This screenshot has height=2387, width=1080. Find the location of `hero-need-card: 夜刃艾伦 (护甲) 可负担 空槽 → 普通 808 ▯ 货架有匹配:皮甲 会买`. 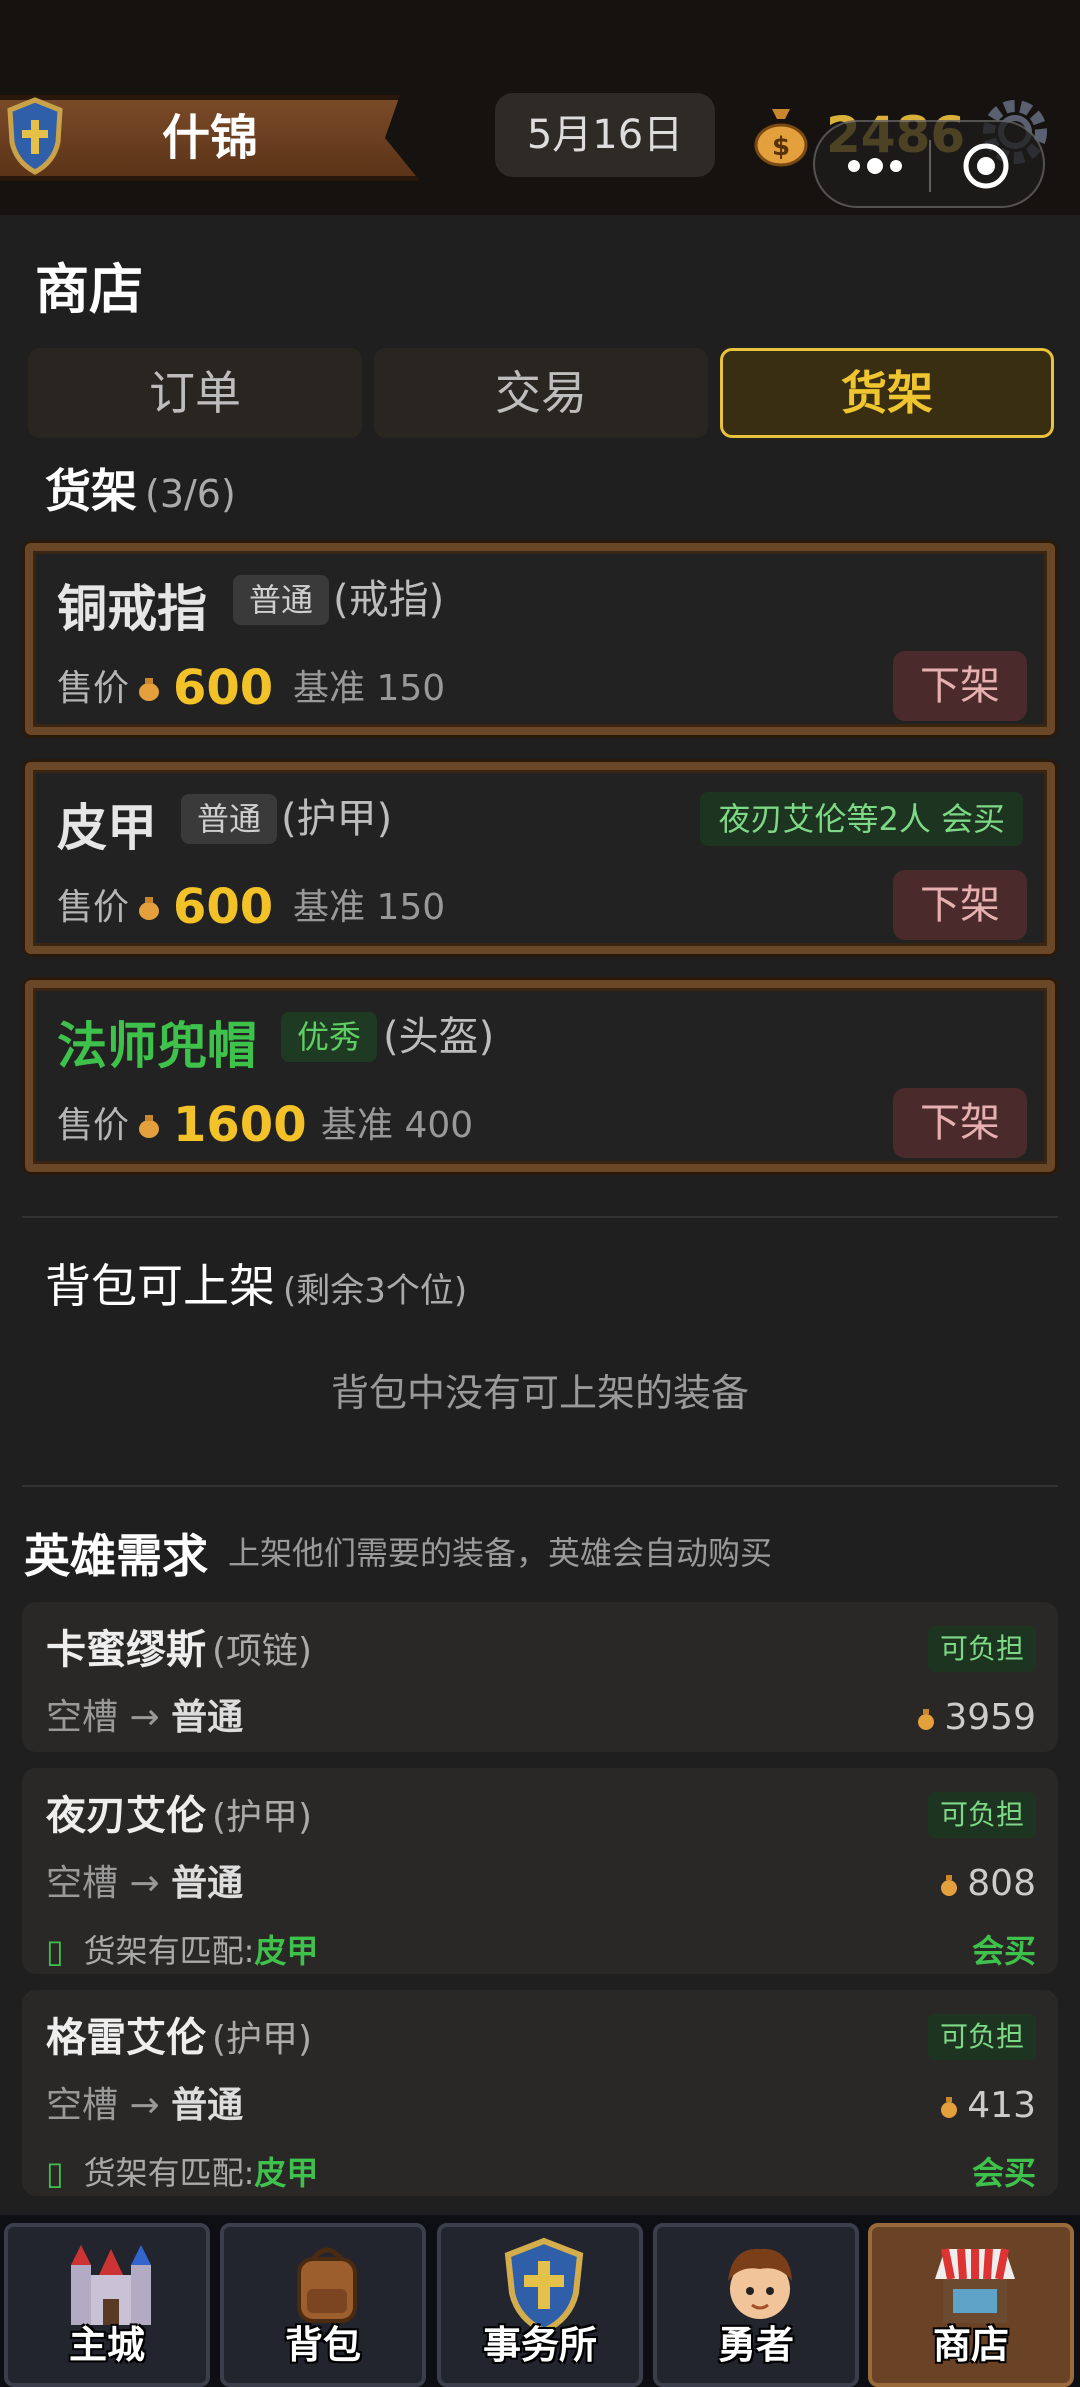

hero-need-card: 夜刃艾伦 (护甲) 可负担 空槽 → 普通 808 ▯ 货架有匹配:皮甲 会买 is located at coordinates (540, 1871).